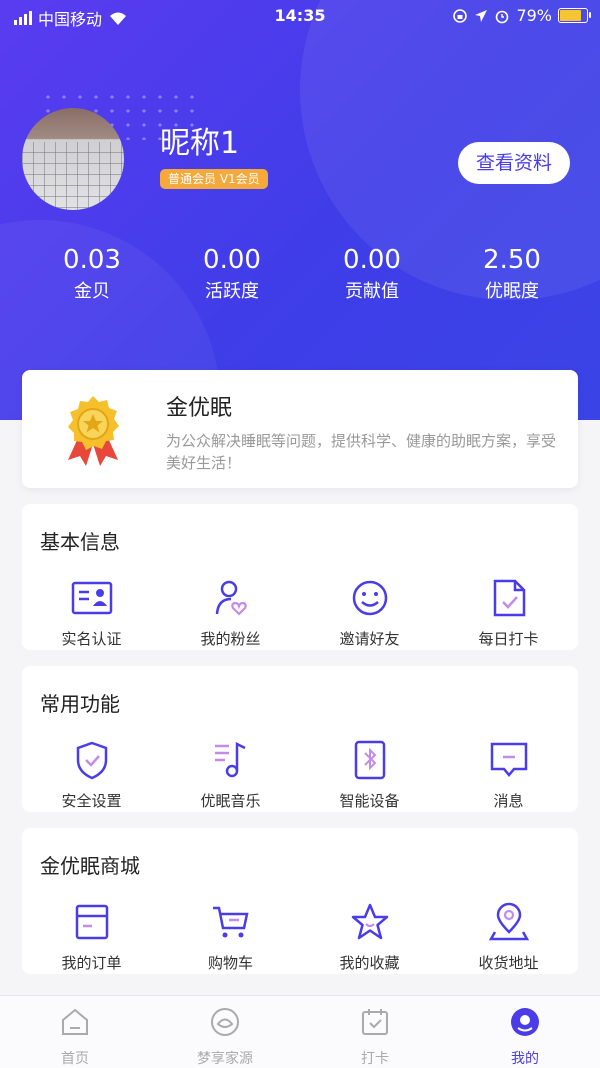  I want to click on calendar-check-icon, so click(375, 1022).